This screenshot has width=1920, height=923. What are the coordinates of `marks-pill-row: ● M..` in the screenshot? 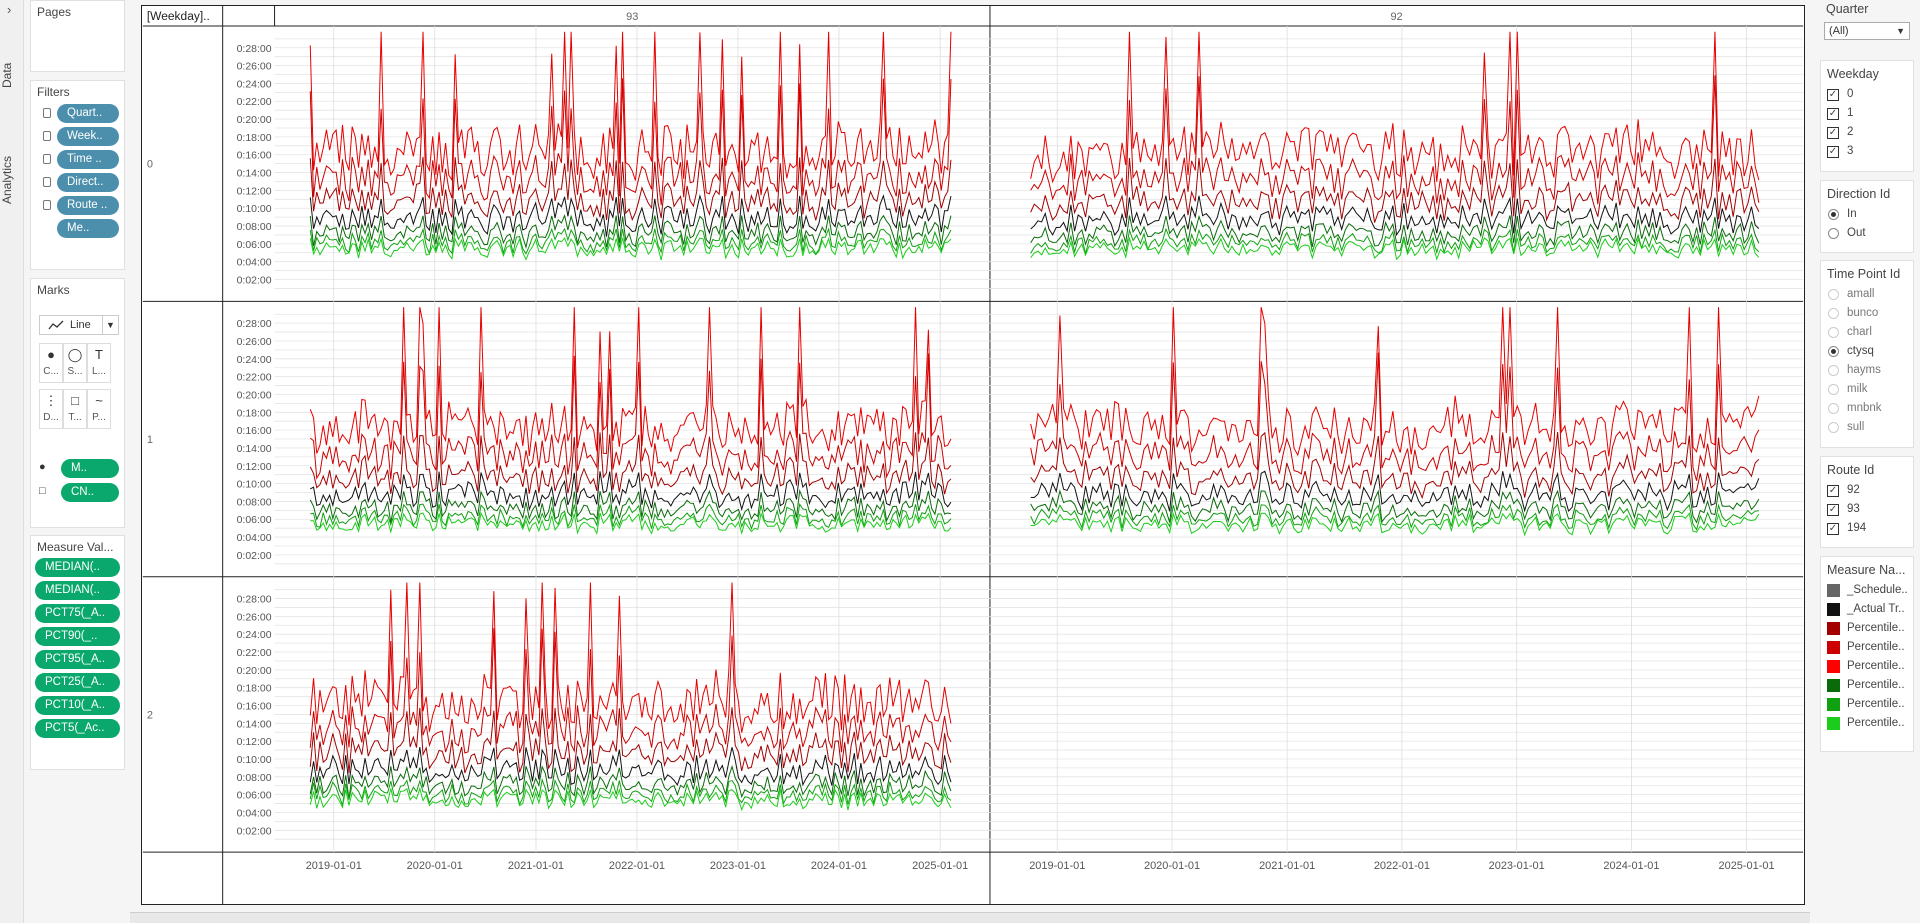 It's located at (81, 469).